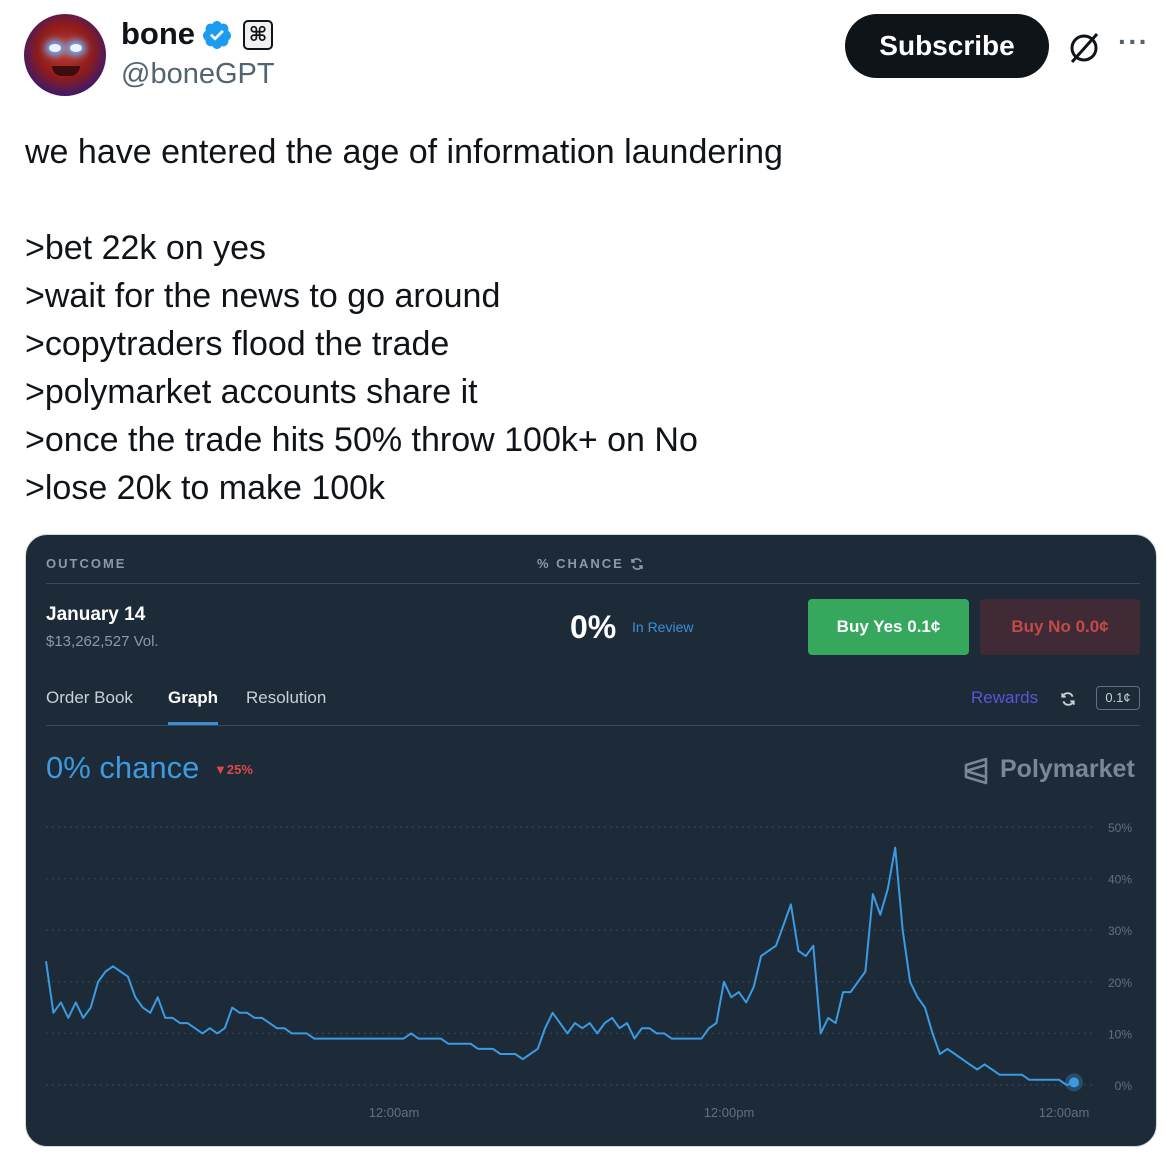 Image resolution: width=1172 pixels, height=1160 pixels. What do you see at coordinates (146, 248) in the screenshot?
I see `tweet-line: >bet 22k on yes` at bounding box center [146, 248].